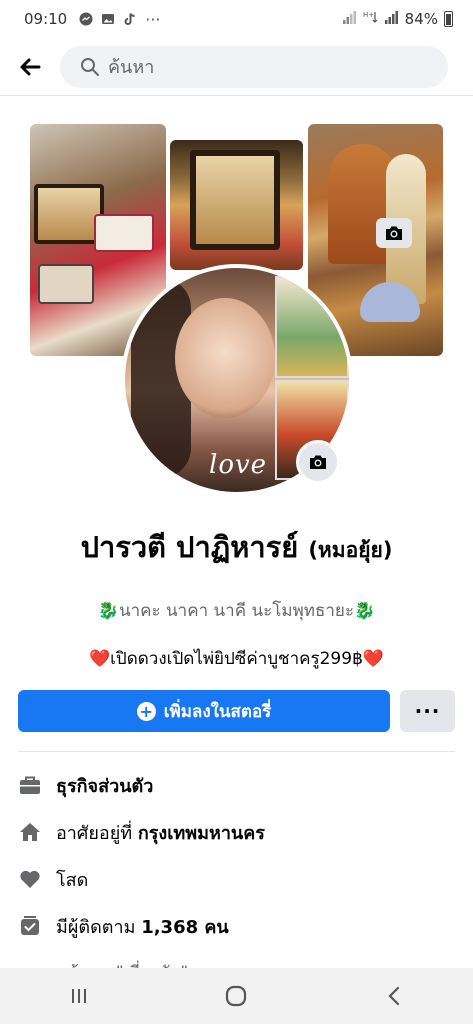 Image resolution: width=473 pixels, height=1024 pixels. What do you see at coordinates (108, 19) in the screenshot?
I see `gallery-icon` at bounding box center [108, 19].